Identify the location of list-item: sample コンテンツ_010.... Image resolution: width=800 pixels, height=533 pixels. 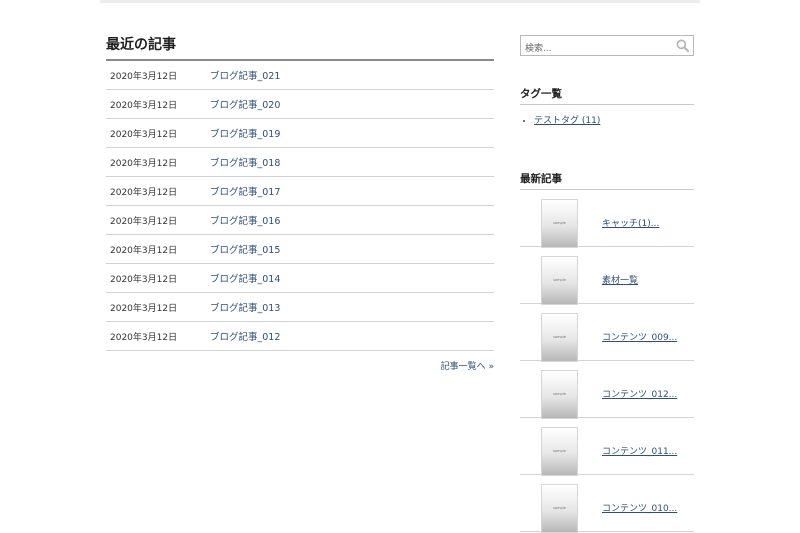
(607, 504).